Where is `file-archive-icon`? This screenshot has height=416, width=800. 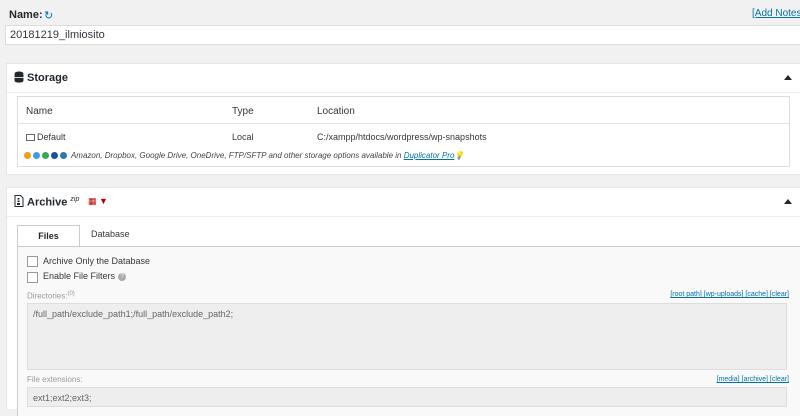
file-archive-icon is located at coordinates (19, 201).